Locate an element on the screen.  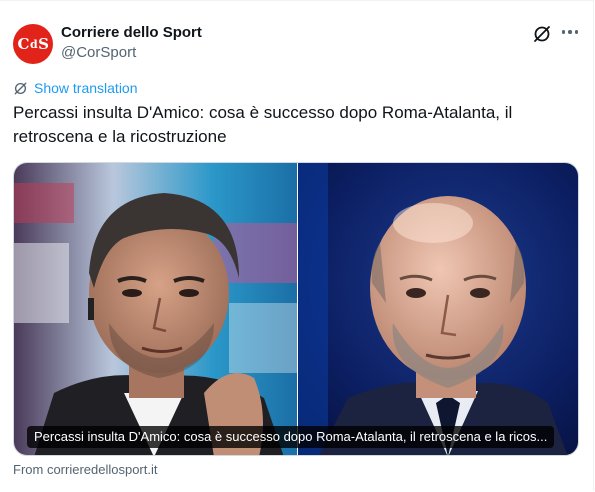
avatar-letter-s: S is located at coordinates (43, 44).